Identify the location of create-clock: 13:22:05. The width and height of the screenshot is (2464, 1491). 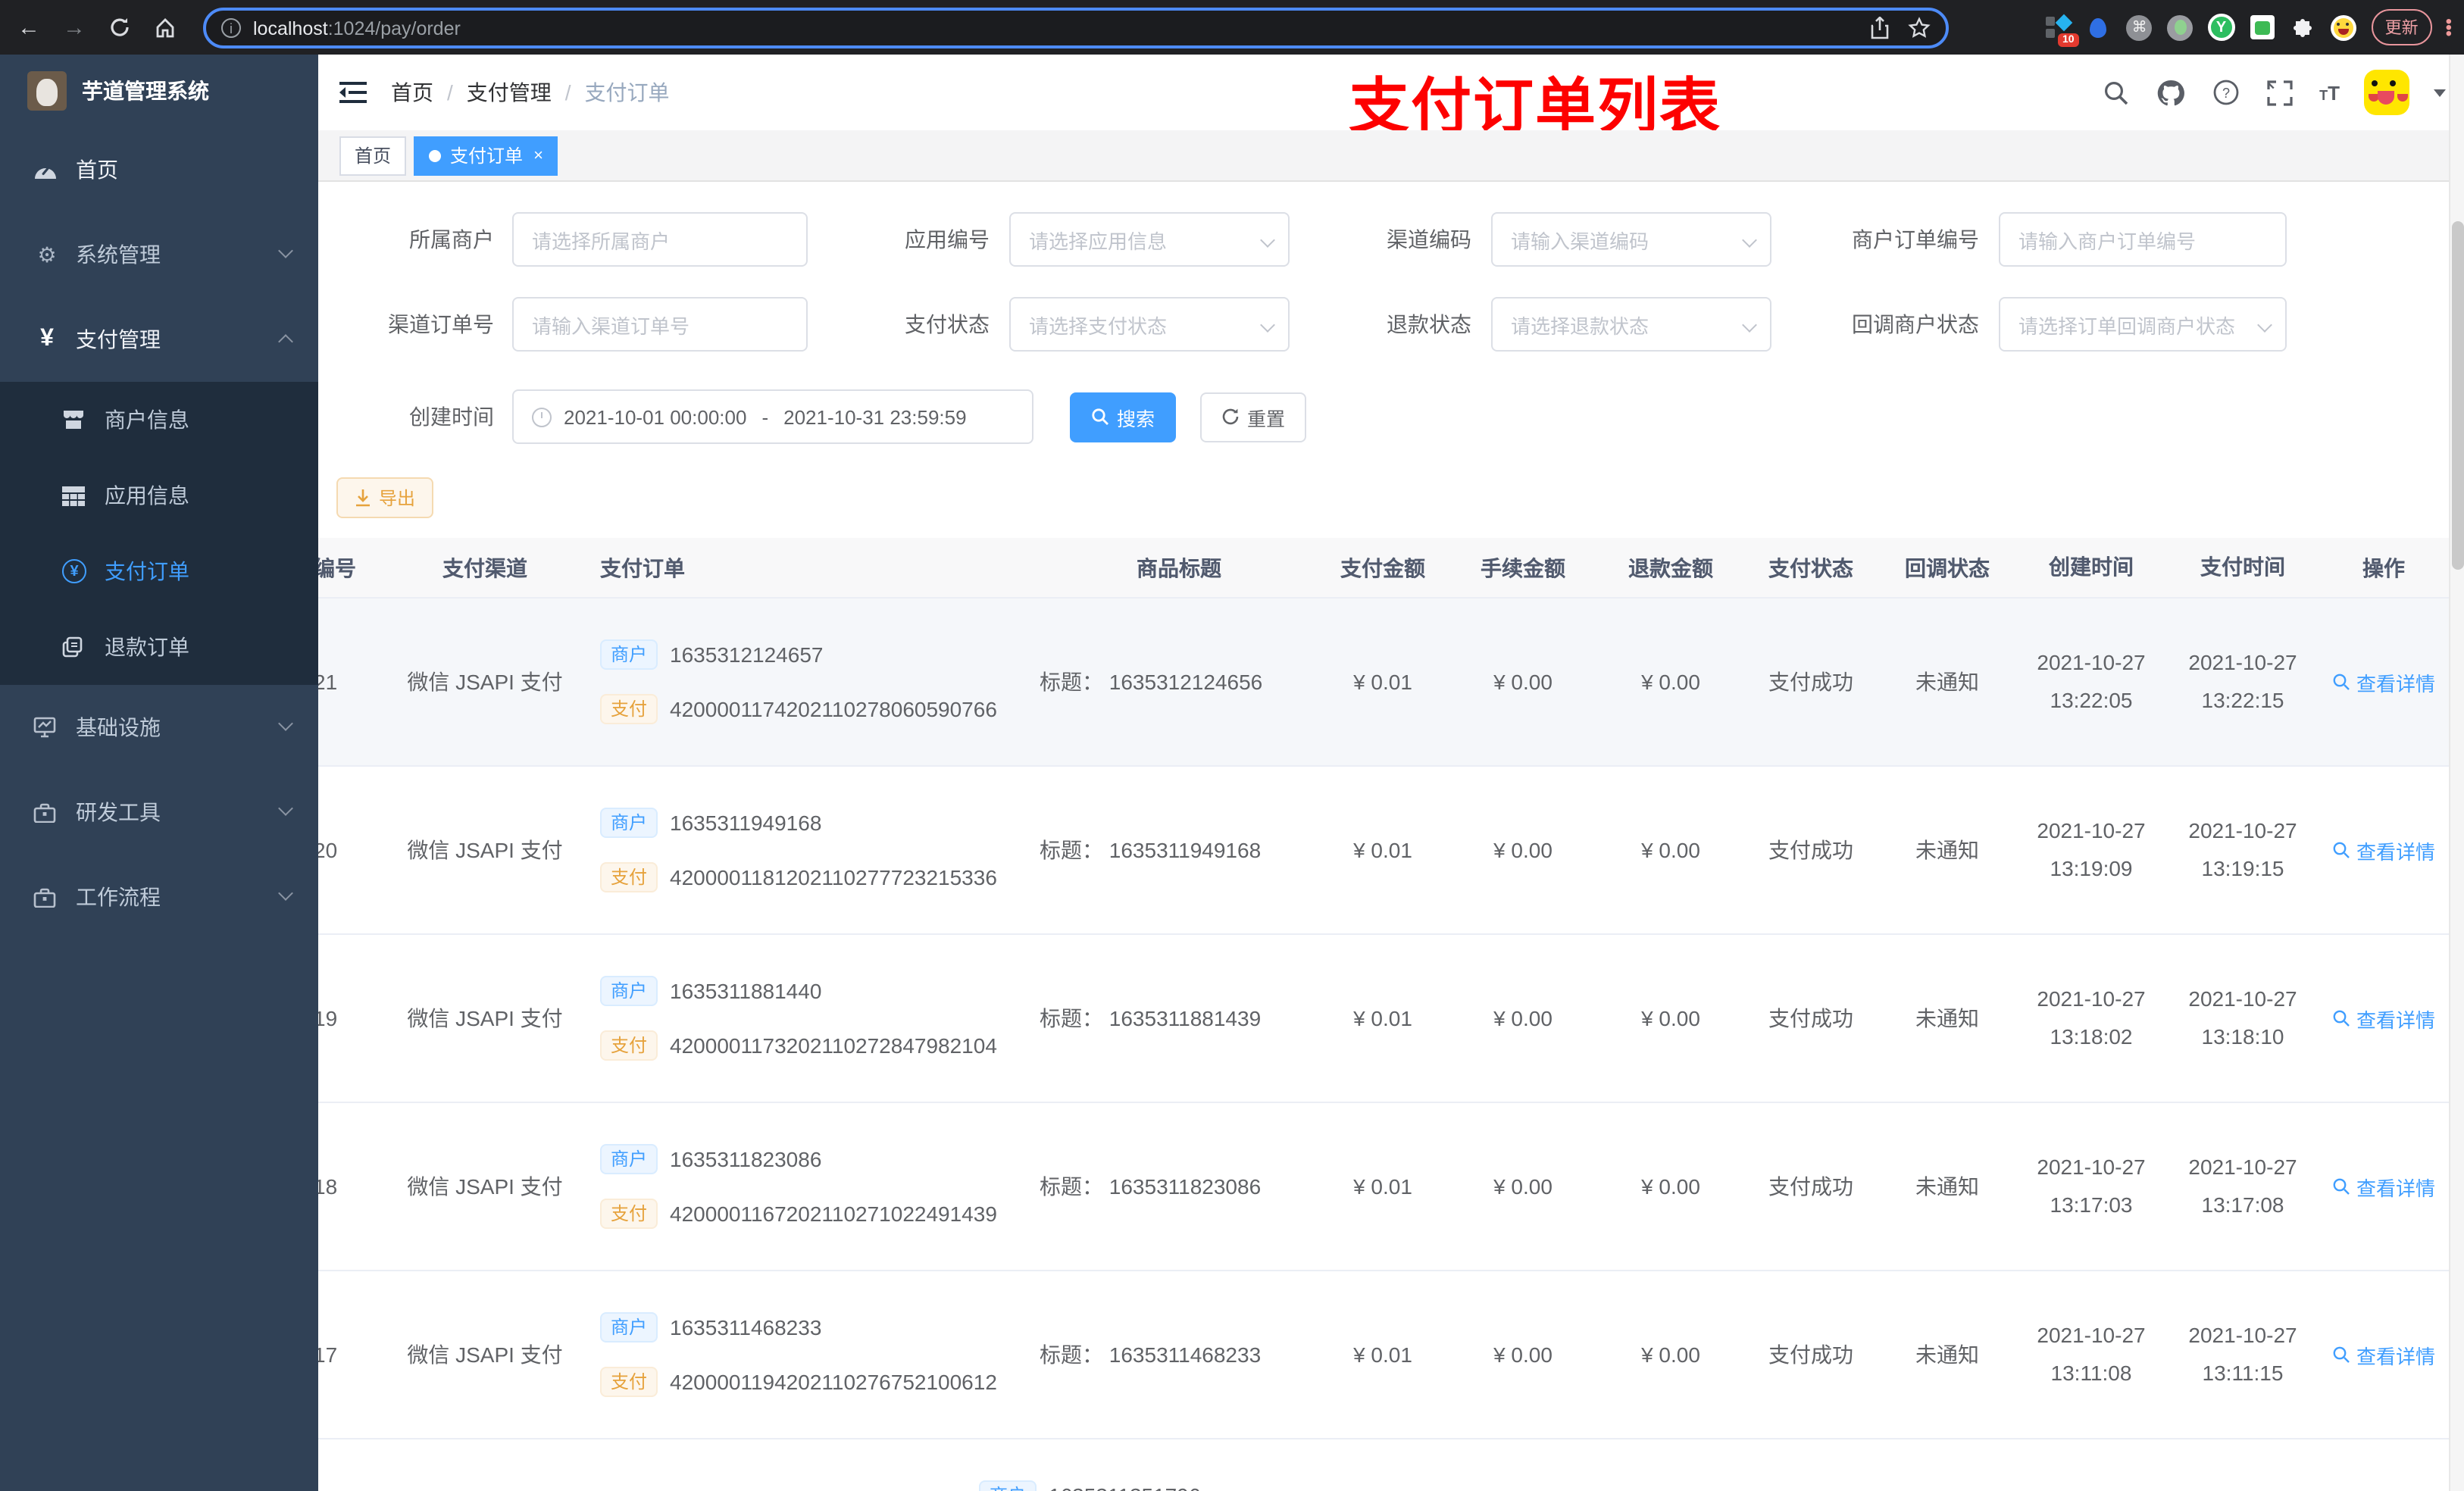
(2091, 700).